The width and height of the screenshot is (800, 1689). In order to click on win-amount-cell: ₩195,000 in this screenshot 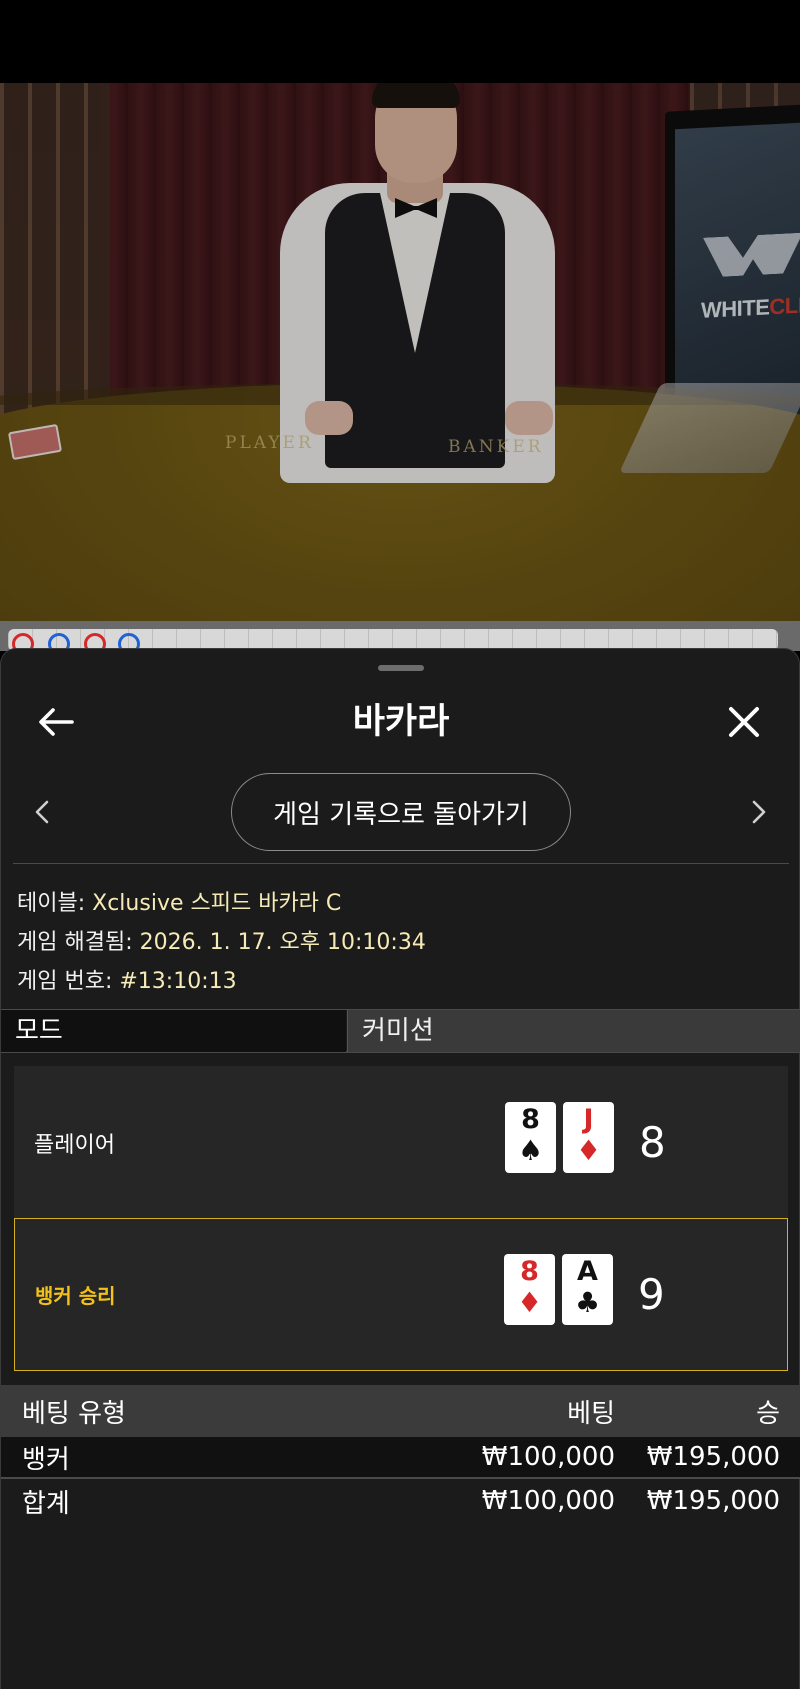, I will do `click(713, 1457)`.